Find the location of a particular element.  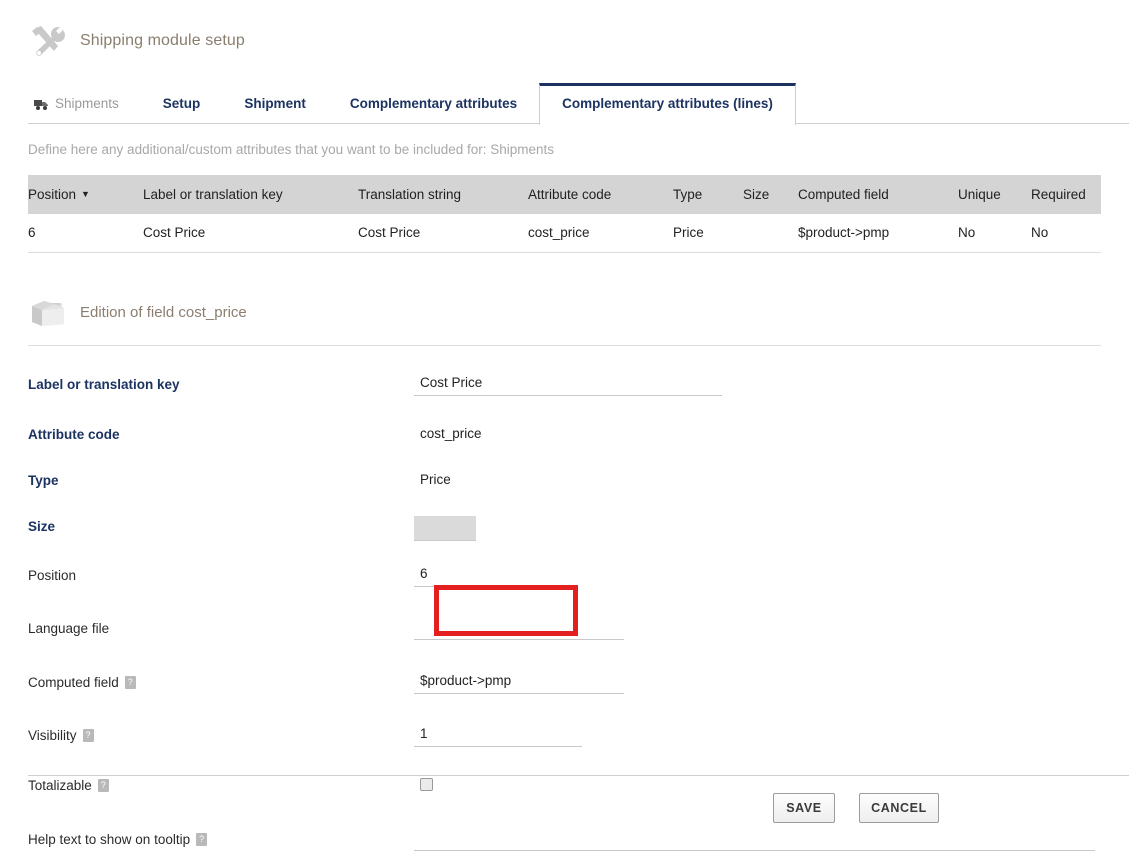

column-header-attribute-code: Attribute code is located at coordinates (600, 194).